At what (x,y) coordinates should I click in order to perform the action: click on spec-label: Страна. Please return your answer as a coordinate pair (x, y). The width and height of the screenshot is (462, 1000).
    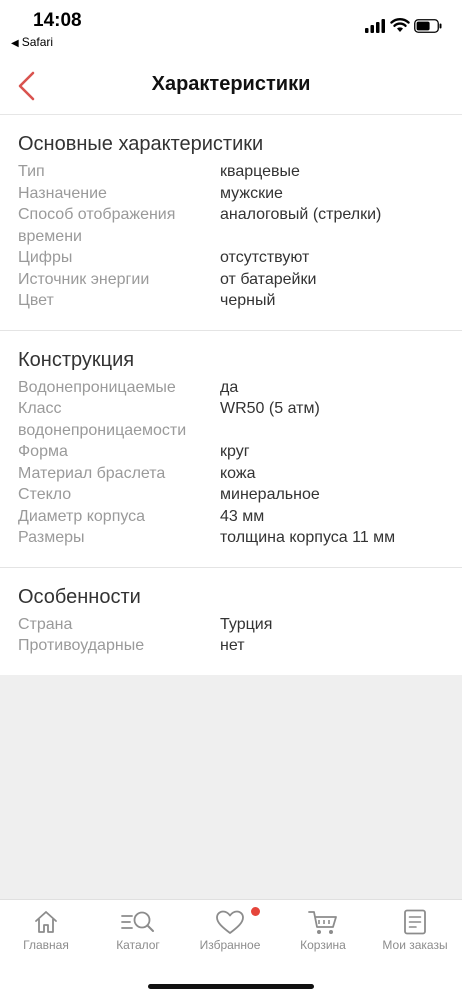
    Looking at the image, I should click on (45, 624).